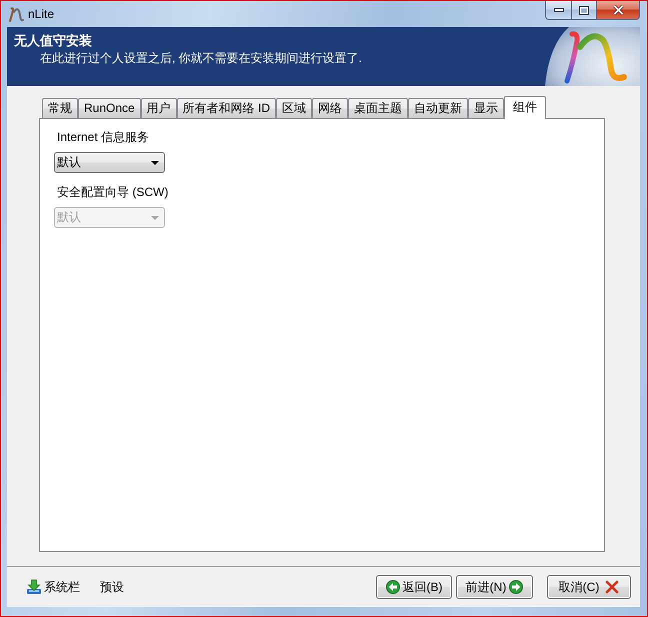 This screenshot has height=617, width=648. Describe the element at coordinates (516, 587) in the screenshot. I see `right-arrow-icon` at that location.